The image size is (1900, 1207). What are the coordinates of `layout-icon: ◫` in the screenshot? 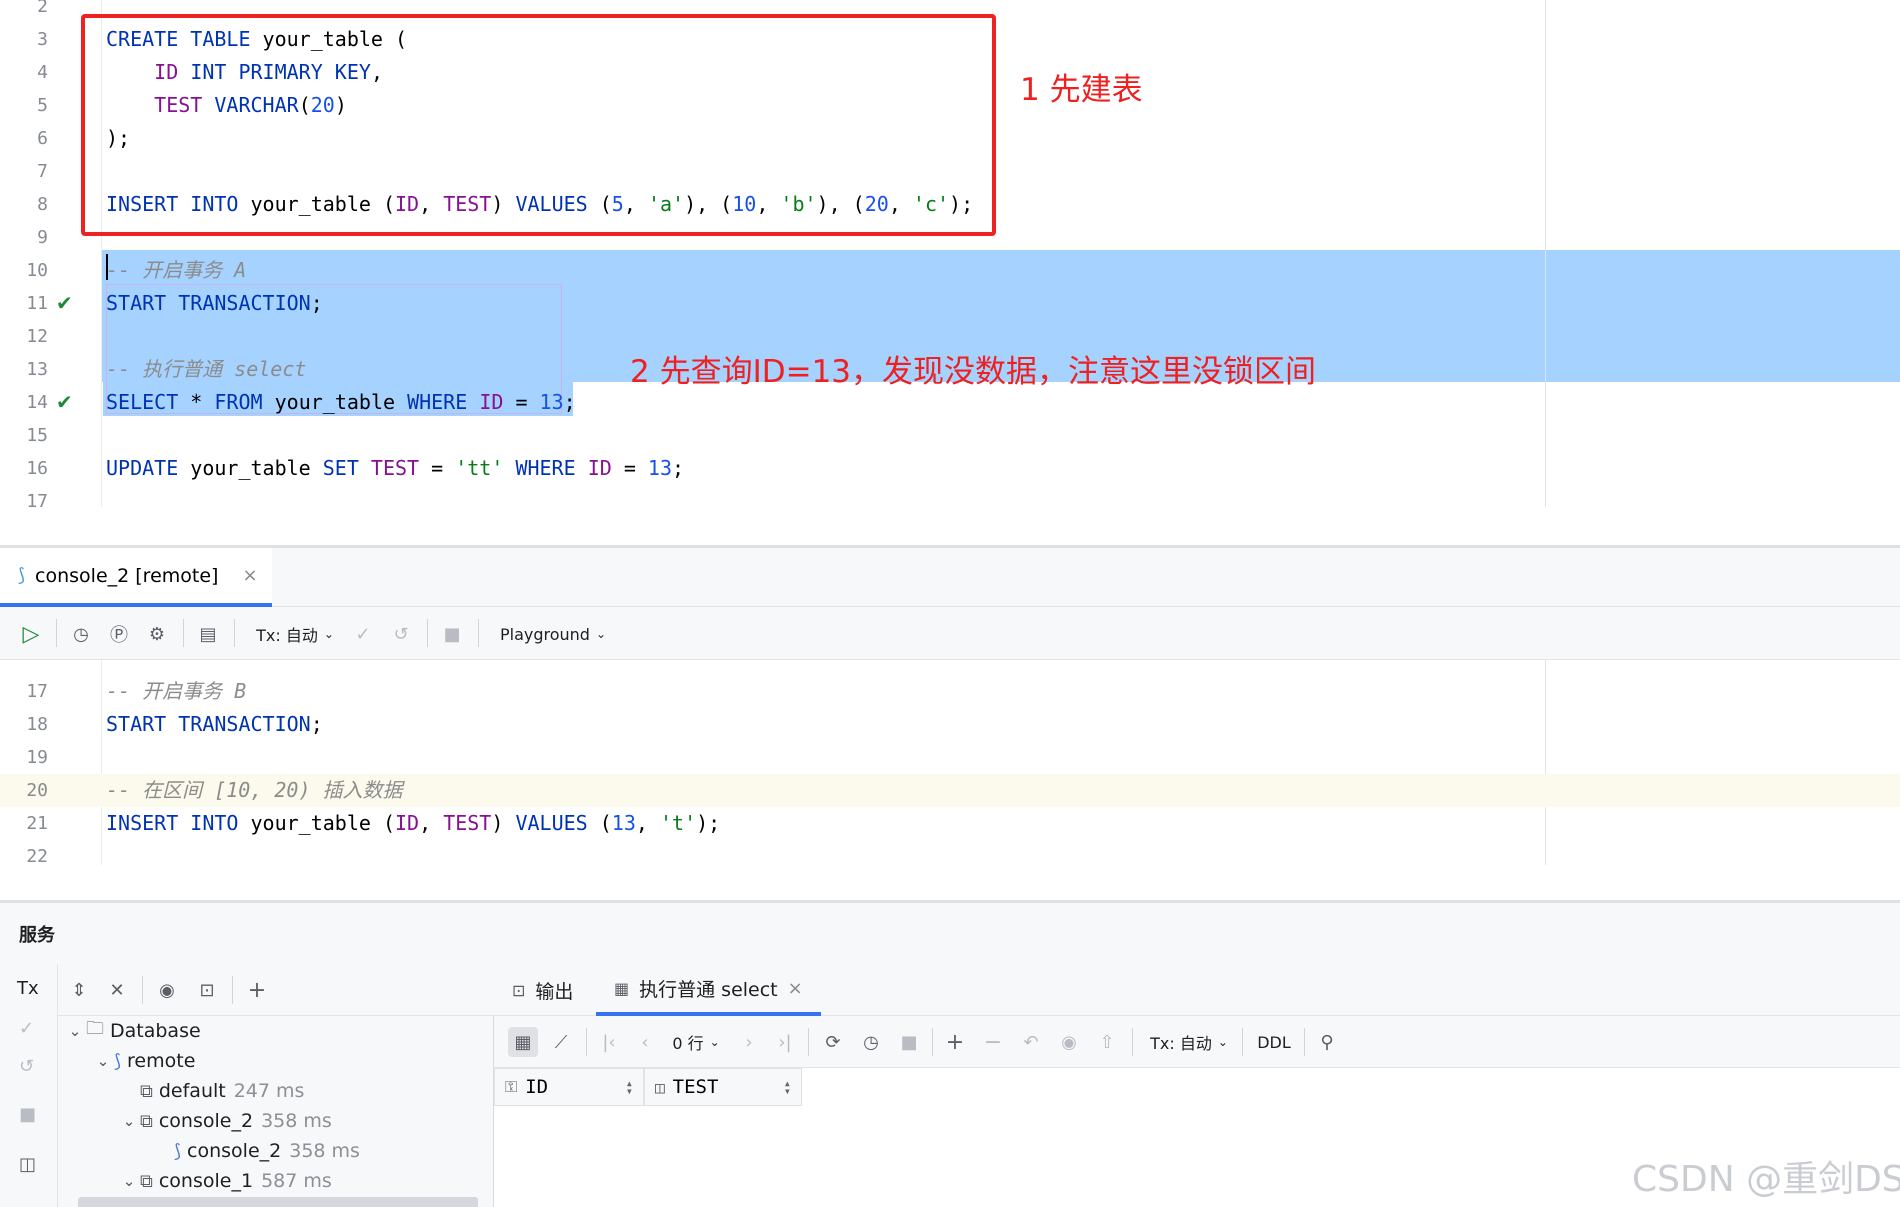 It's located at (27, 1164).